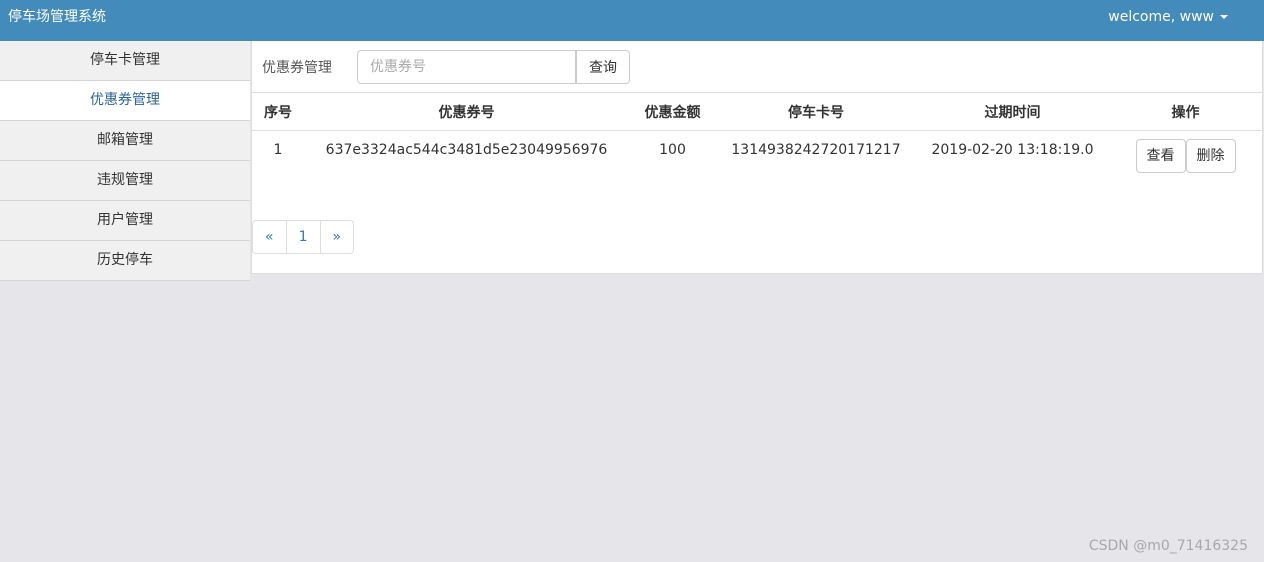 This screenshot has height=562, width=1264. What do you see at coordinates (1012, 112) in the screenshot?
I see `column-header-expire-time: 过期时间` at bounding box center [1012, 112].